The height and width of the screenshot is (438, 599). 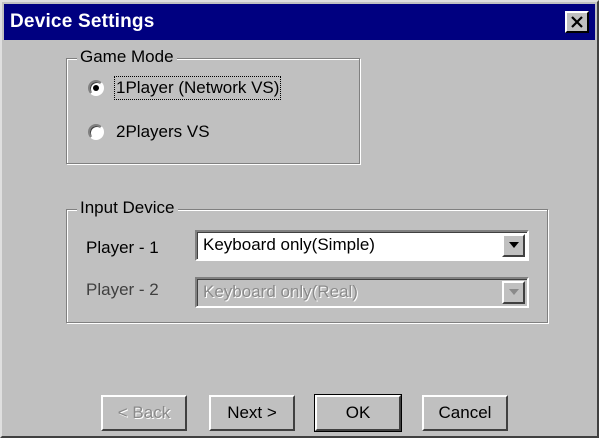 I want to click on radio-1player: 1Player (Network VS), so click(x=185, y=88).